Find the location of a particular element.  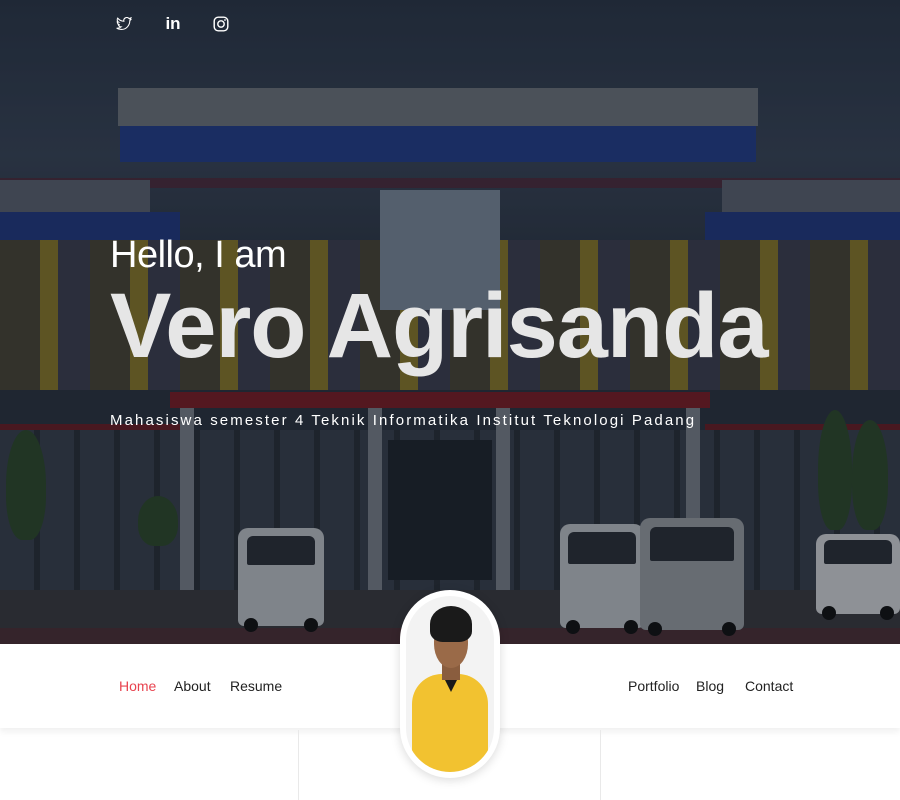

nav-portfolio: Portfolio is located at coordinates (653, 686).